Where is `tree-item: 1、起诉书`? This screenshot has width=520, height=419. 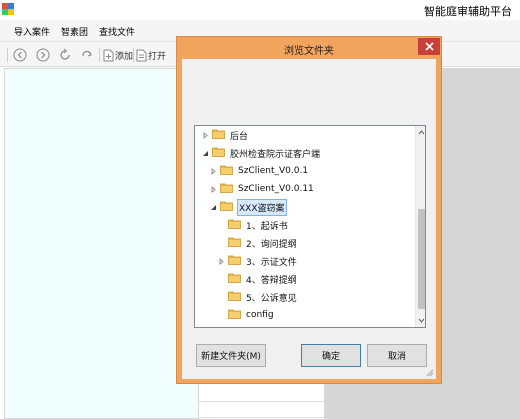 tree-item: 1、起诉书 is located at coordinates (253, 225).